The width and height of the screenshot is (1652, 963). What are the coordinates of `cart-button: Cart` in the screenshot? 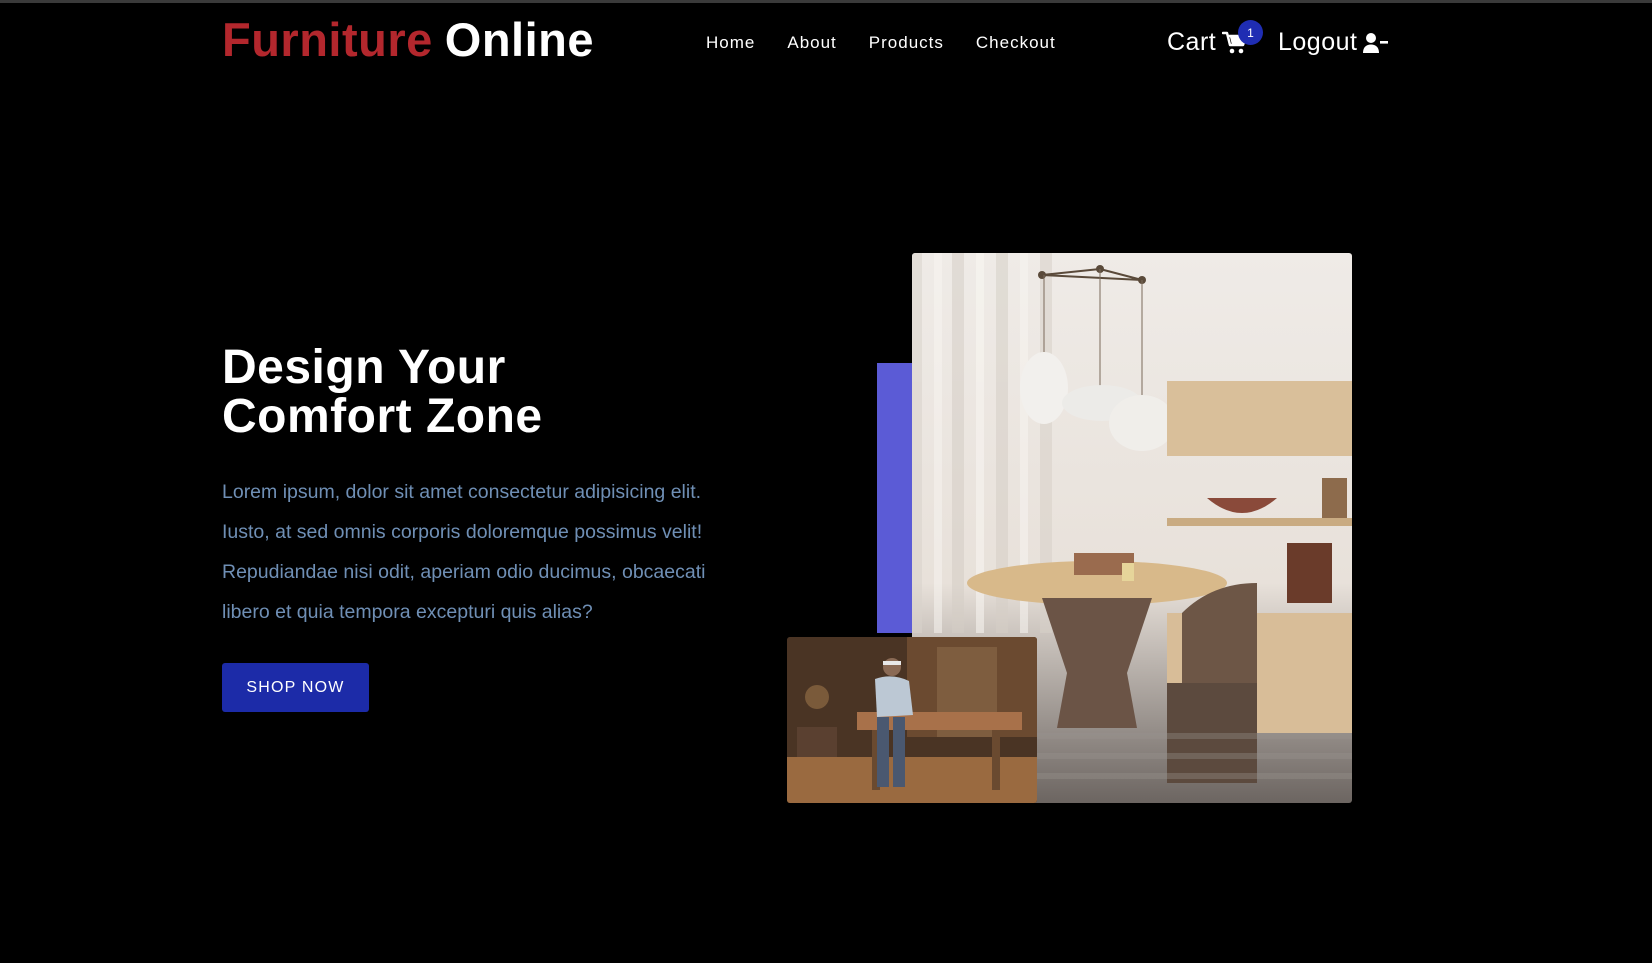 It's located at (1207, 42).